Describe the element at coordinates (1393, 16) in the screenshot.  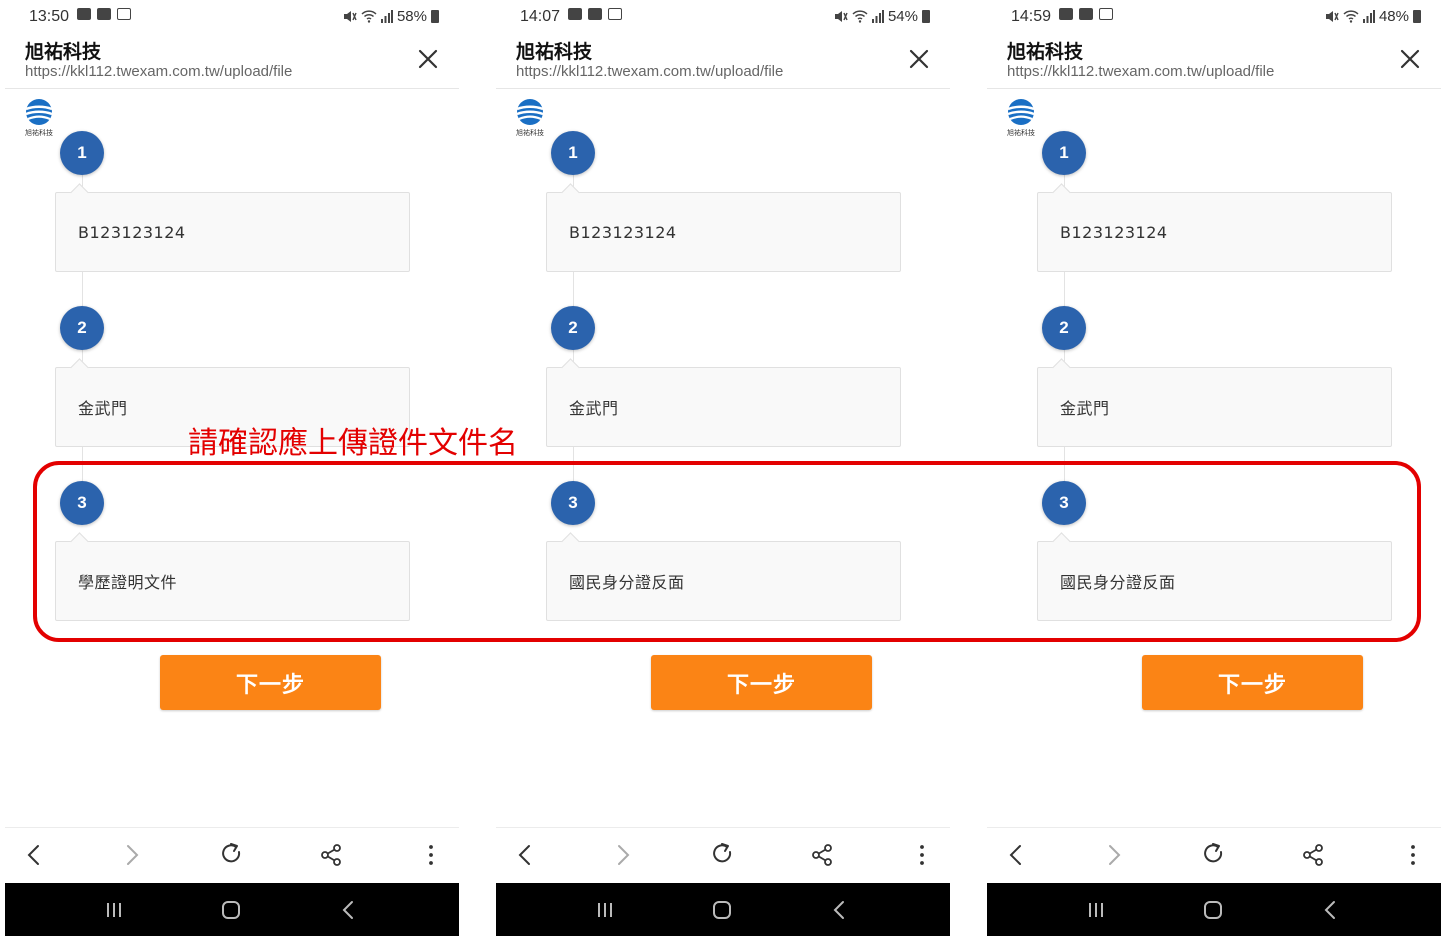
I see `battery-percent: 48%` at that location.